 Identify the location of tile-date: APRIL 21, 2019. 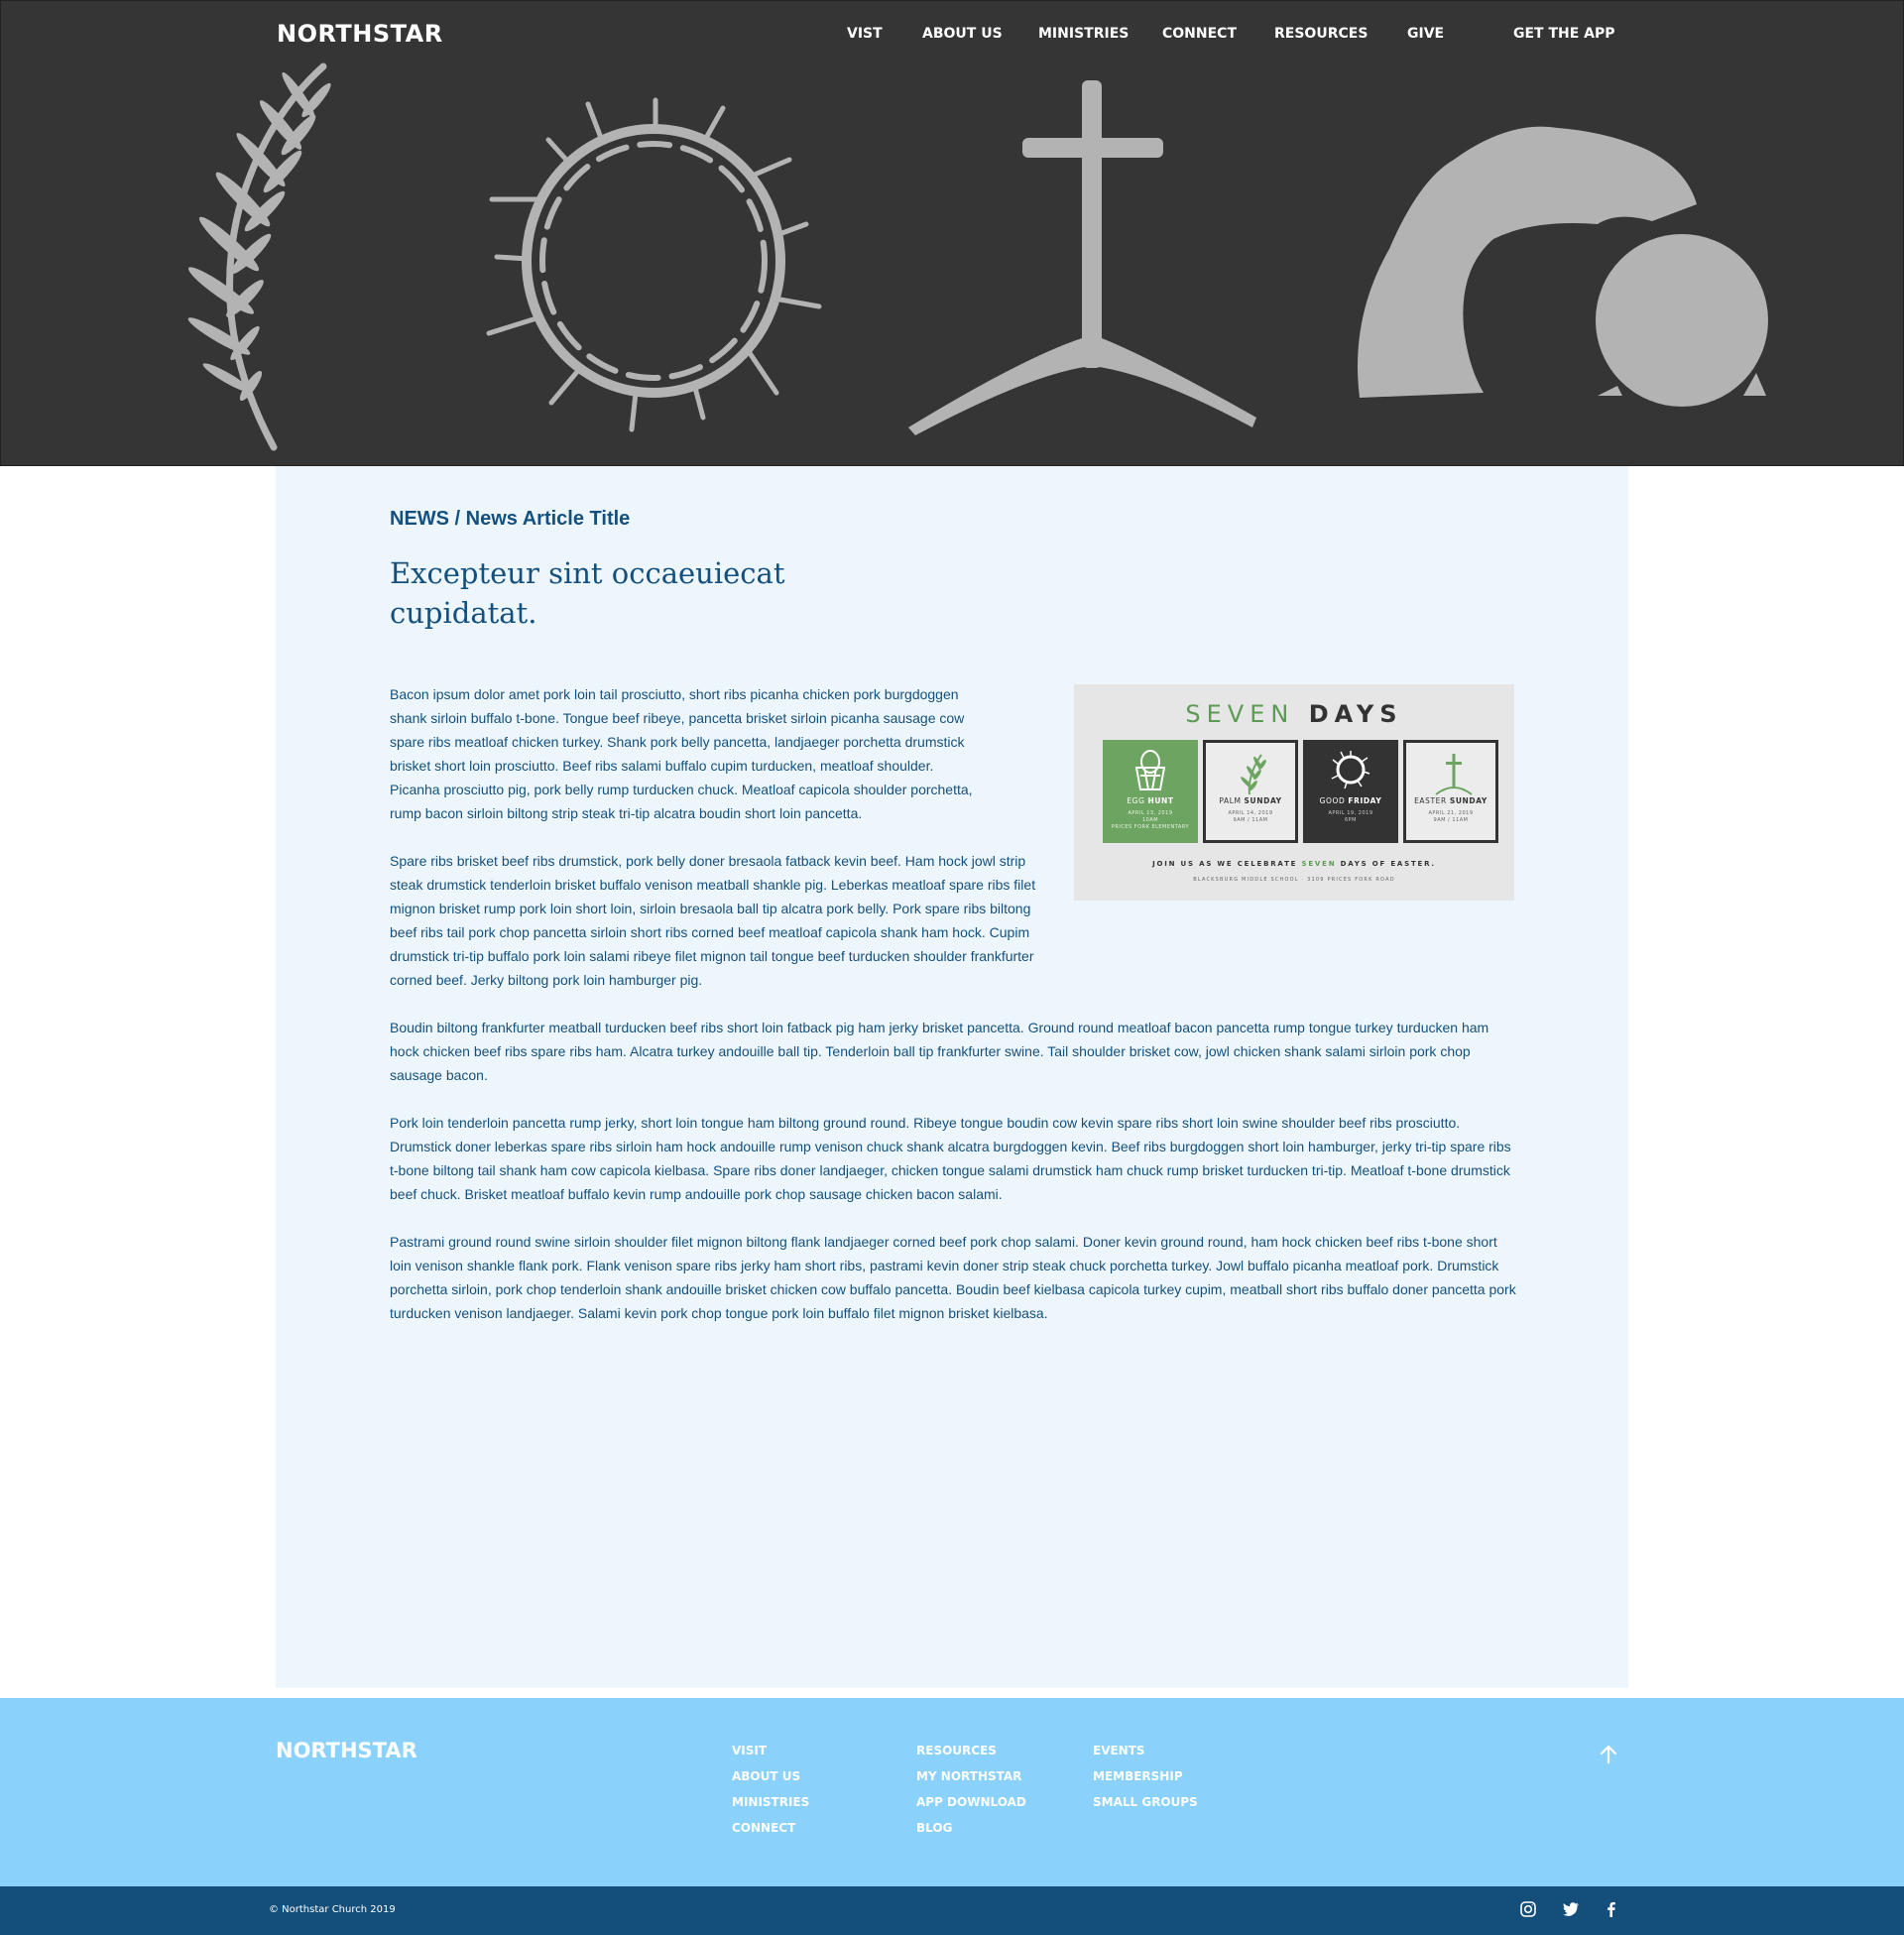
(1451, 813).